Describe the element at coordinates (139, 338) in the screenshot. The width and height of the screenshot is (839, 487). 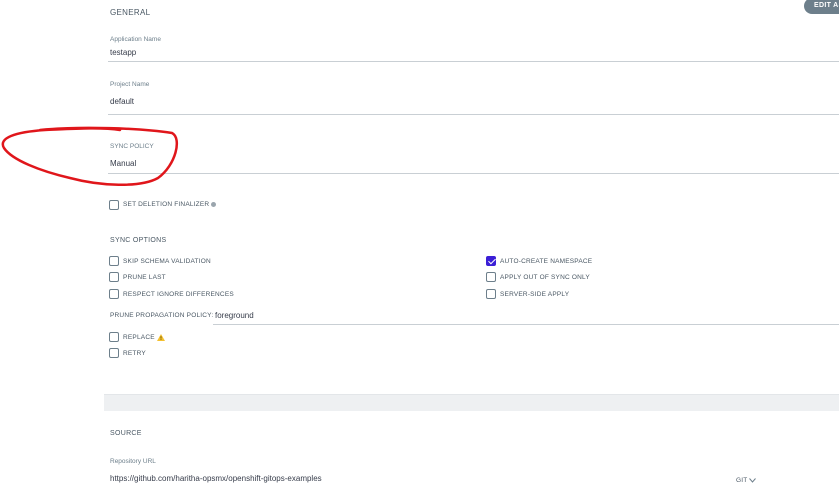
I see `replace-label: REPLACE` at that location.